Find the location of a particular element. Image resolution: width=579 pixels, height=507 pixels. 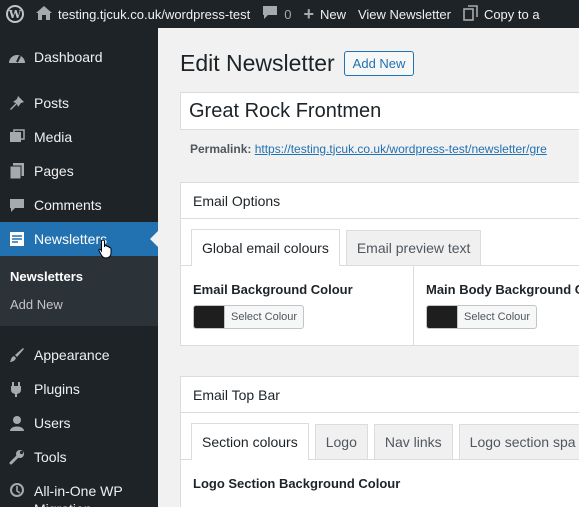

comments-link: 0 is located at coordinates (276, 14).